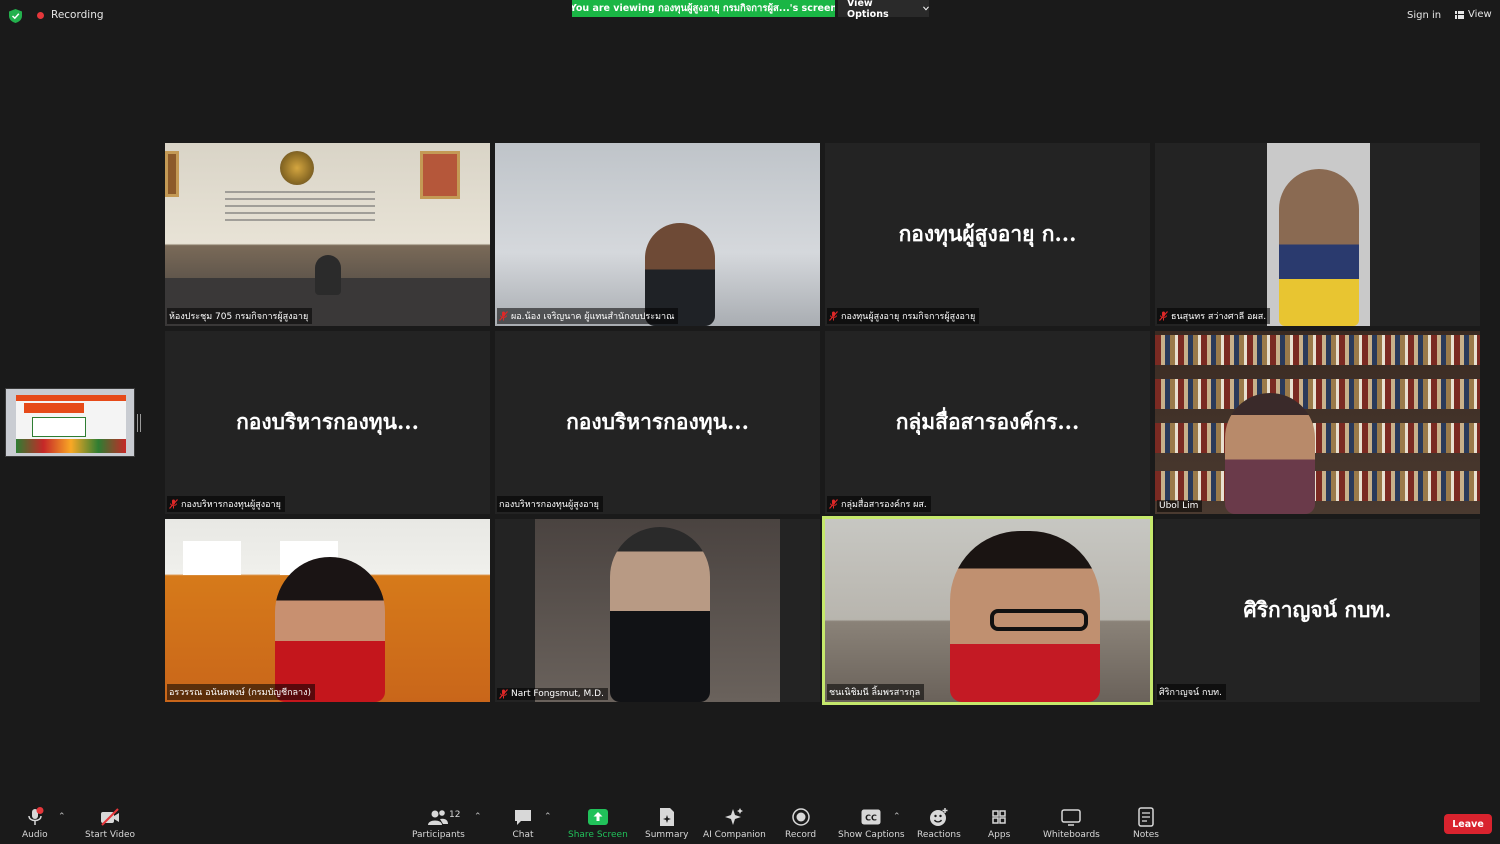 Image resolution: width=1500 pixels, height=844 pixels. Describe the element at coordinates (734, 823) in the screenshot. I see `ai-companion-button: AI Companion` at that location.